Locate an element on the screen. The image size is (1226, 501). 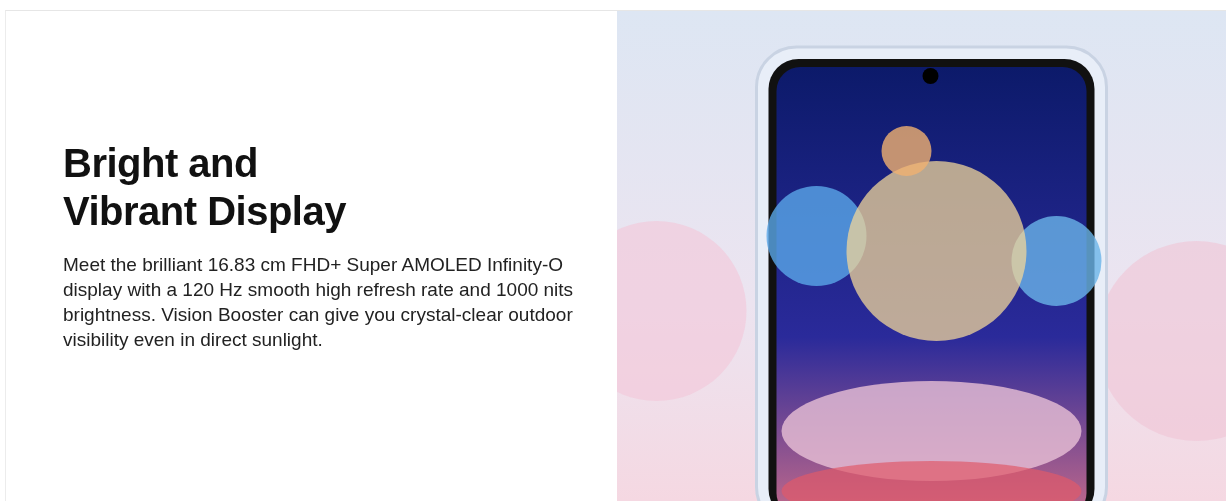
feature-heading: Bright and Vibrant Display is located at coordinates (205, 187).